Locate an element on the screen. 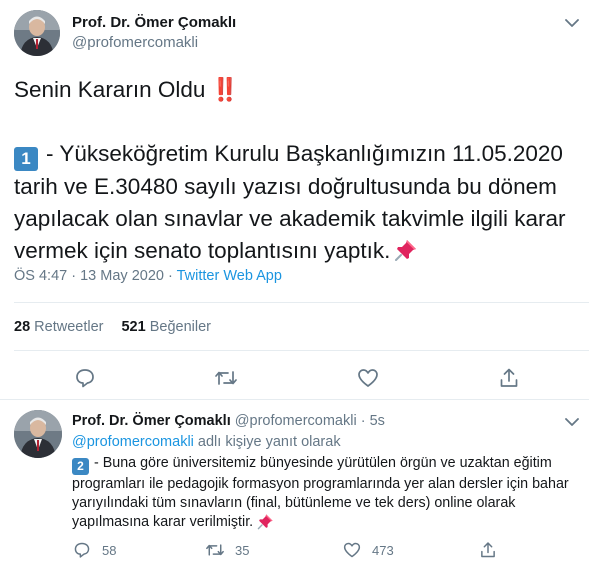 The width and height of the screenshot is (589, 566). reply-action-like: 473 is located at coordinates (368, 550).